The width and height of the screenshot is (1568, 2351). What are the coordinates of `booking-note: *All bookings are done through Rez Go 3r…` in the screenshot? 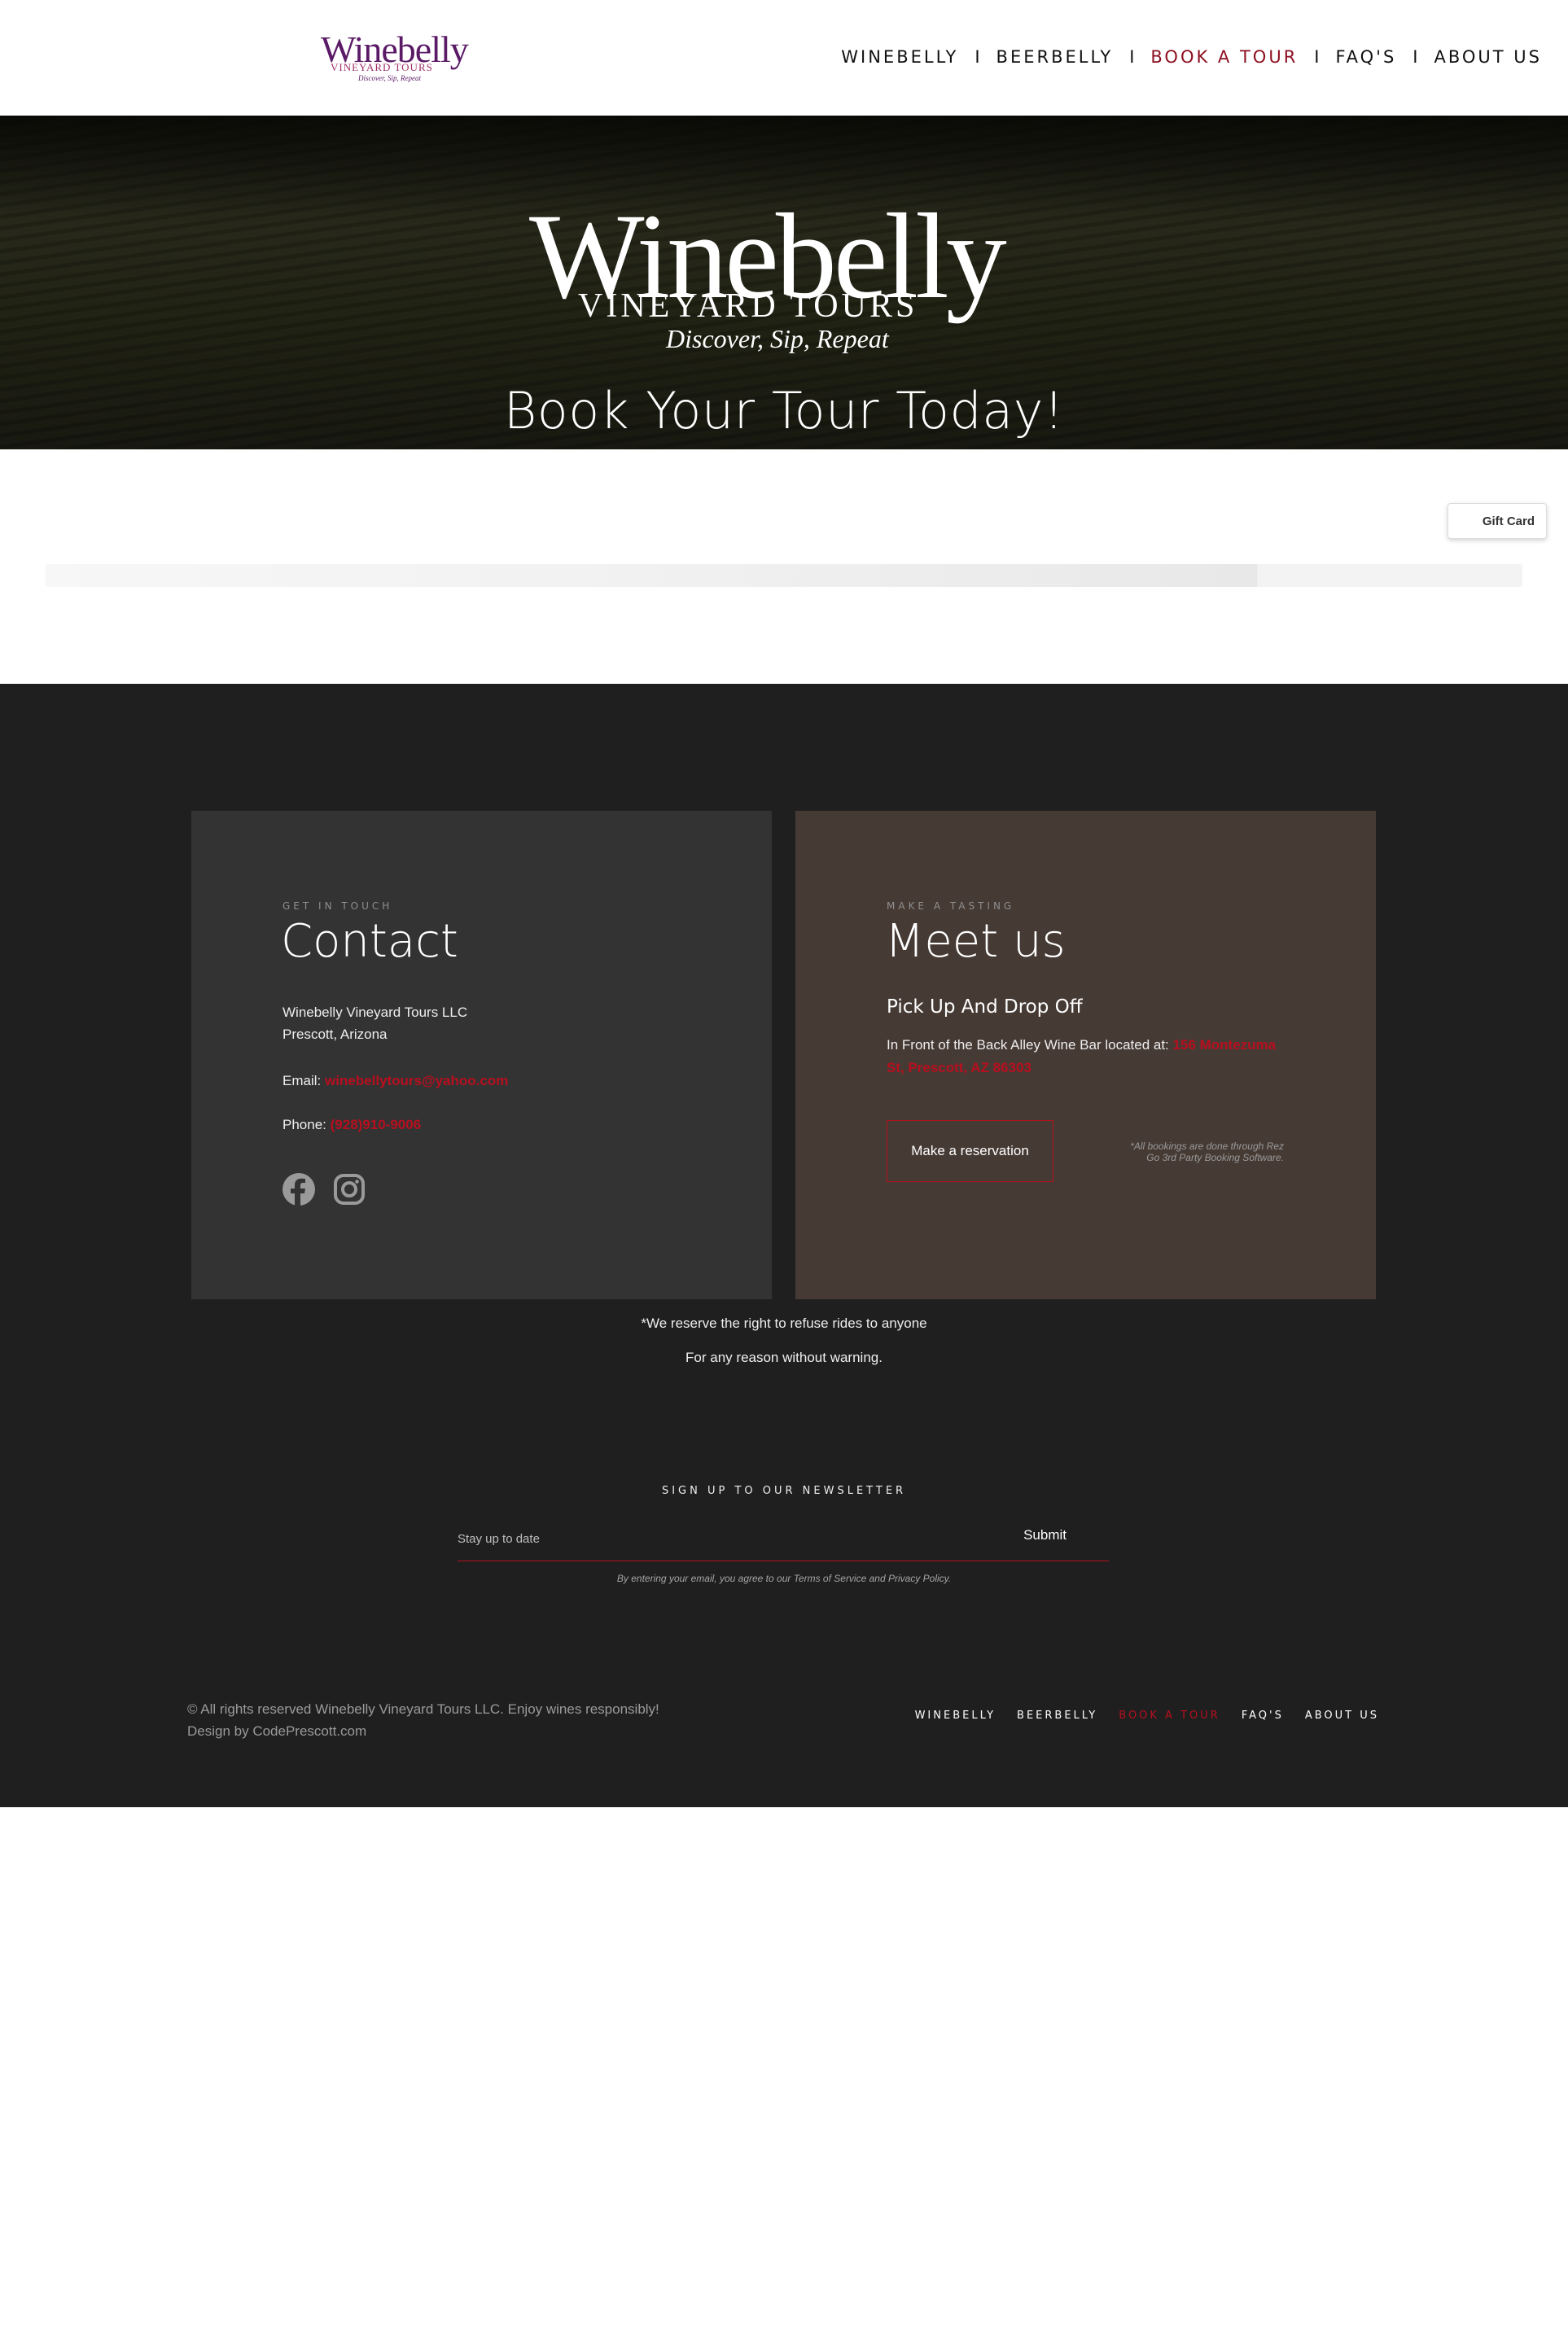 It's located at (1207, 1151).